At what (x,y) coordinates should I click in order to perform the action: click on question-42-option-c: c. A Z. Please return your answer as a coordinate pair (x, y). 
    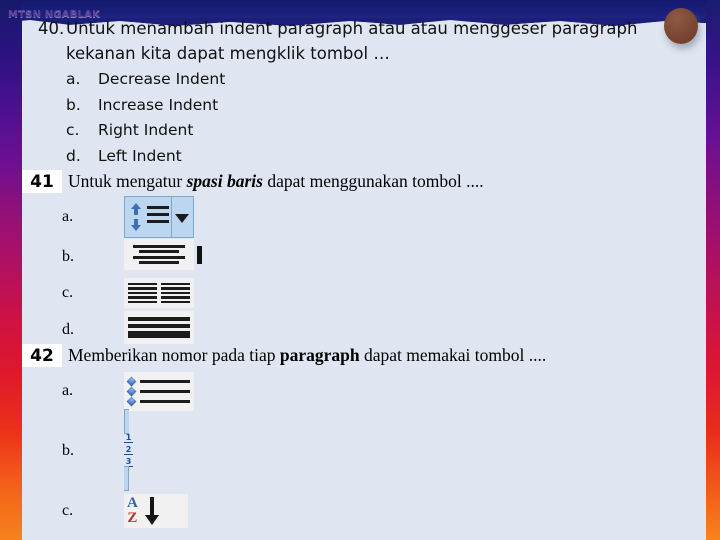
    Looking at the image, I should click on (367, 511).